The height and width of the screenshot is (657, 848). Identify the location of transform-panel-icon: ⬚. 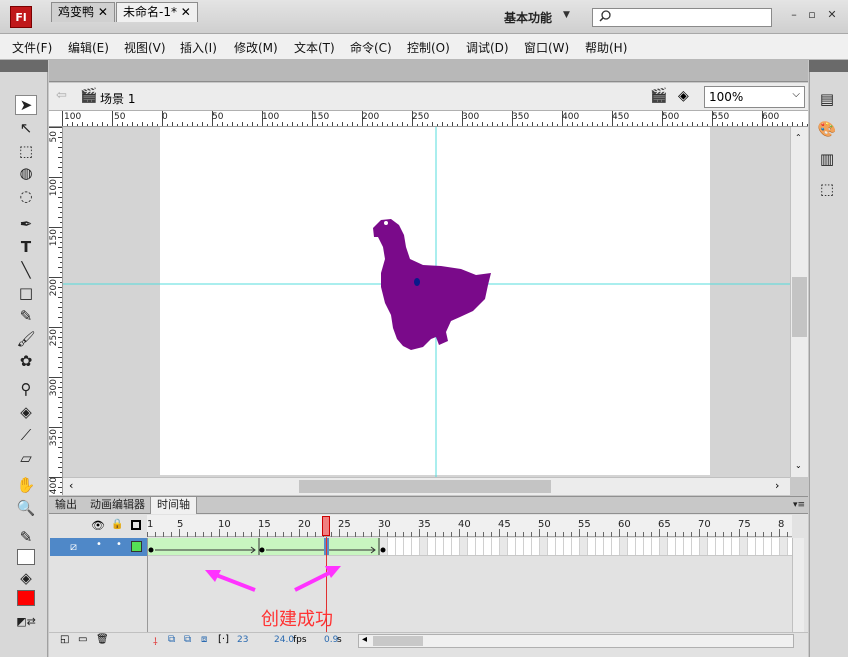
(827, 189).